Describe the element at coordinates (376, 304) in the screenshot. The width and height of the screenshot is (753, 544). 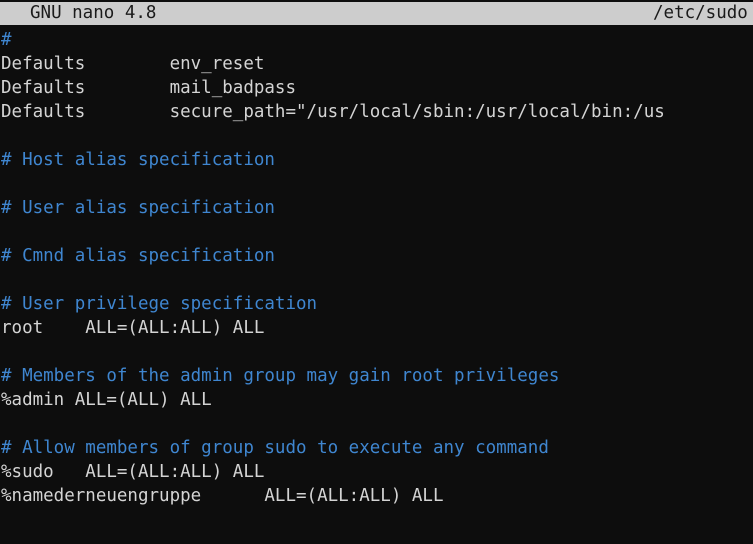
I see `buffer-line: # User privilege specification` at that location.